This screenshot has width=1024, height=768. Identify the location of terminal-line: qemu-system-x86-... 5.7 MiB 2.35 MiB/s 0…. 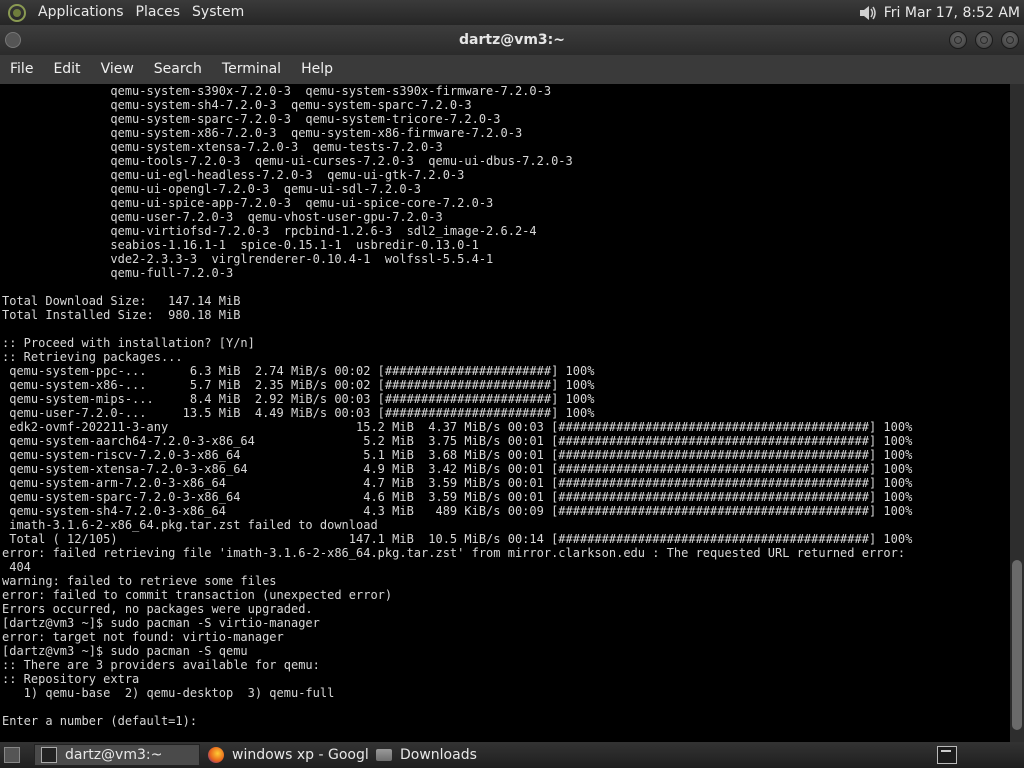
(298, 385).